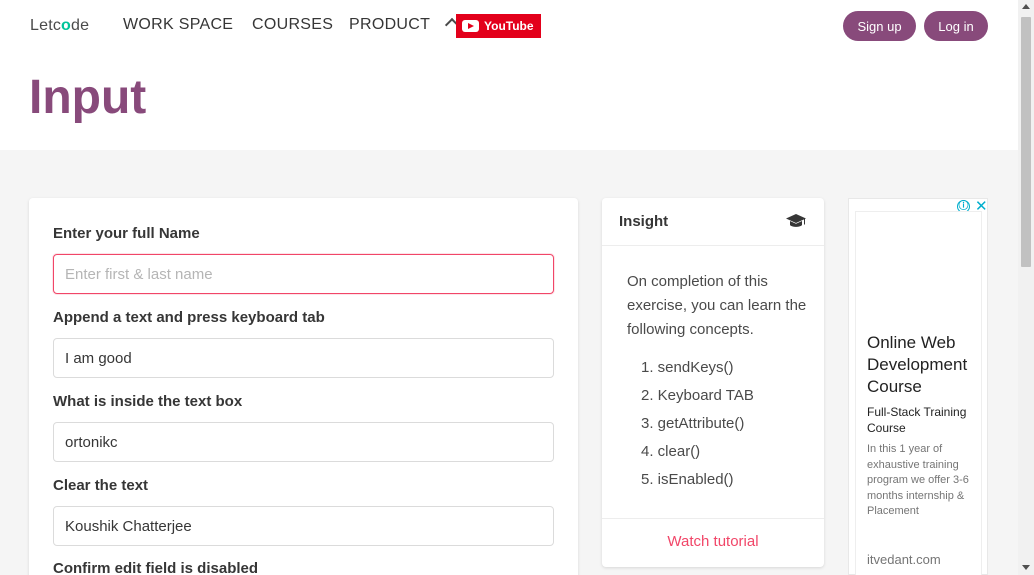  I want to click on full-name-input, so click(303, 274).